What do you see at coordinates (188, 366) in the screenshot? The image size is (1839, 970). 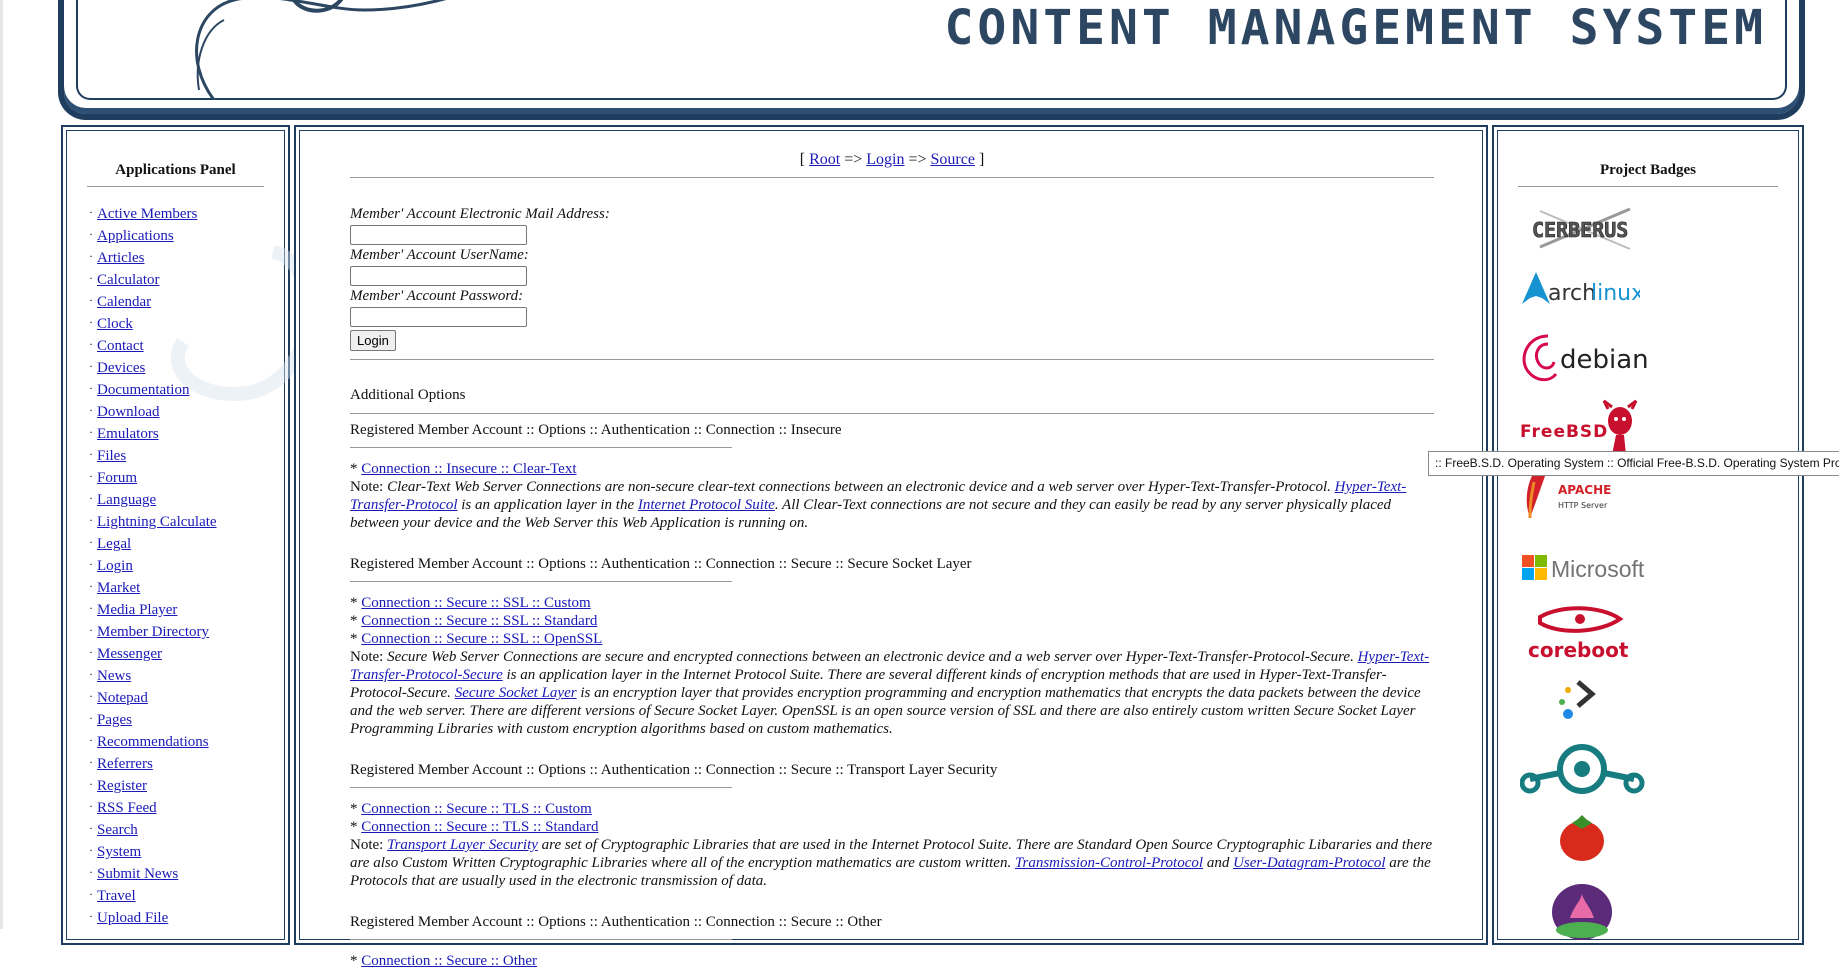 I see `list-item: · Devices` at bounding box center [188, 366].